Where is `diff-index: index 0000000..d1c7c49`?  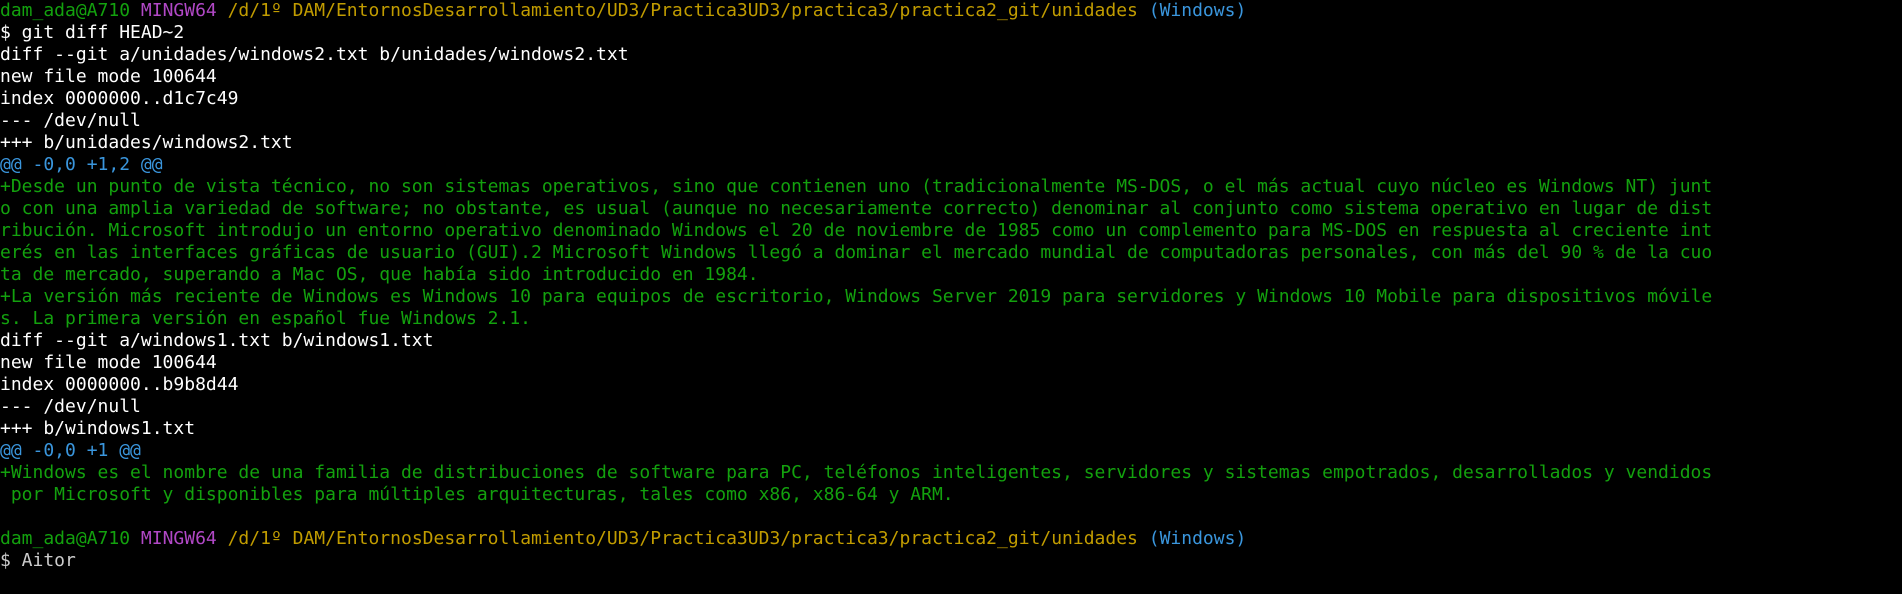
diff-index: index 0000000..d1c7c49 is located at coordinates (119, 98).